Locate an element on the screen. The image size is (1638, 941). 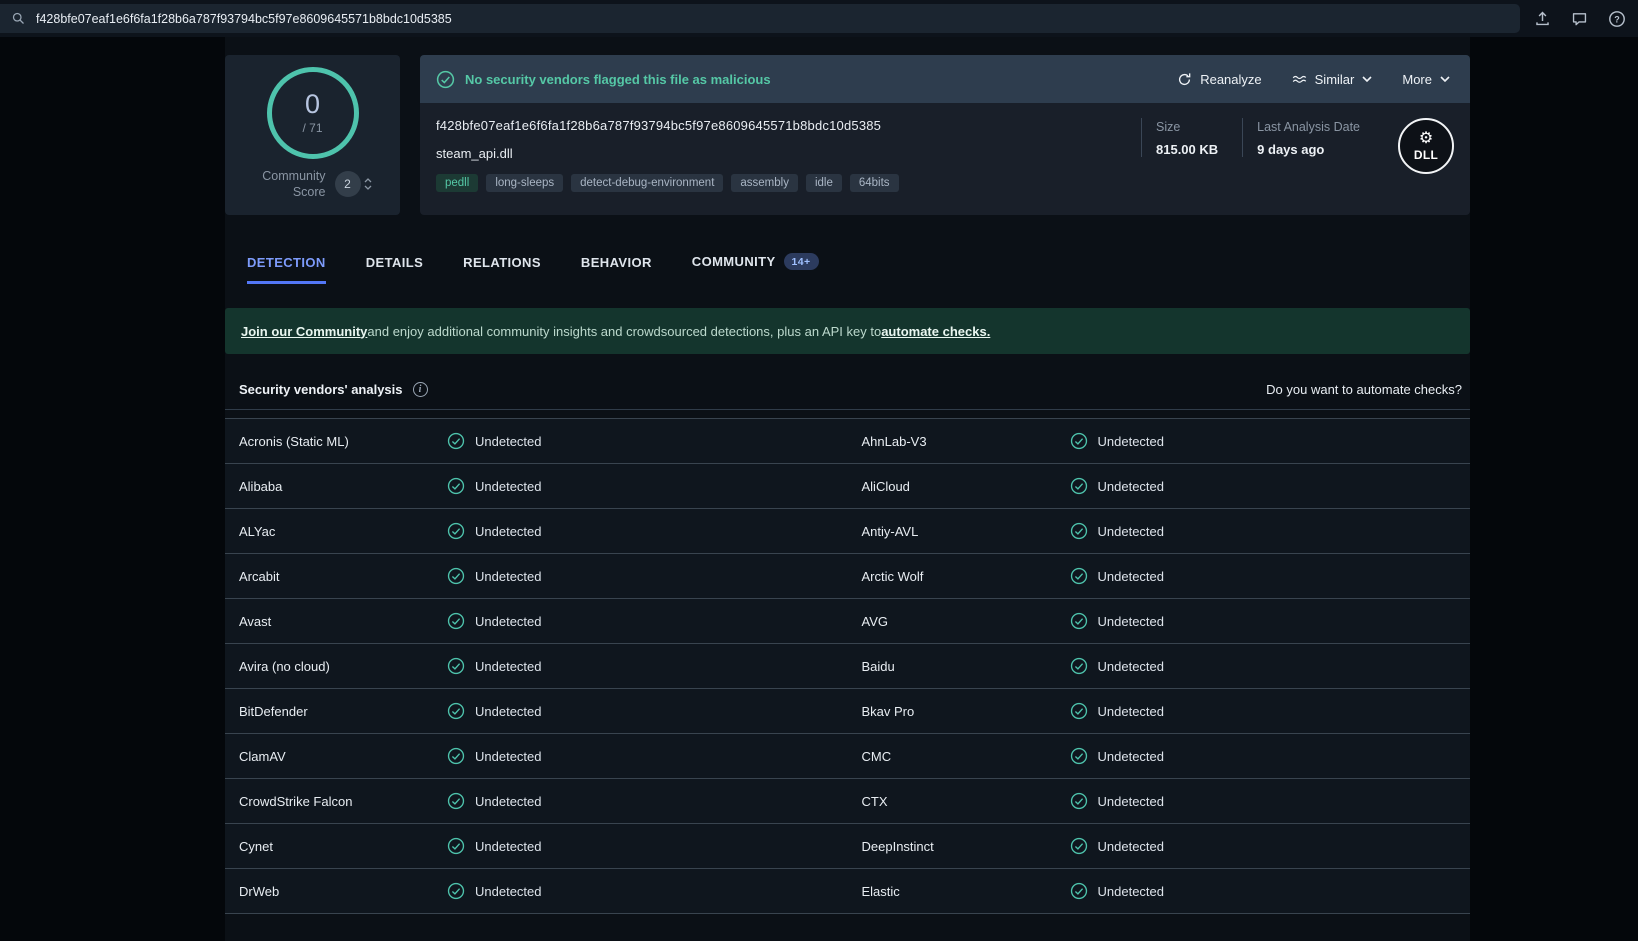
vendor-cell: Avast Undetected is located at coordinates (536, 621).